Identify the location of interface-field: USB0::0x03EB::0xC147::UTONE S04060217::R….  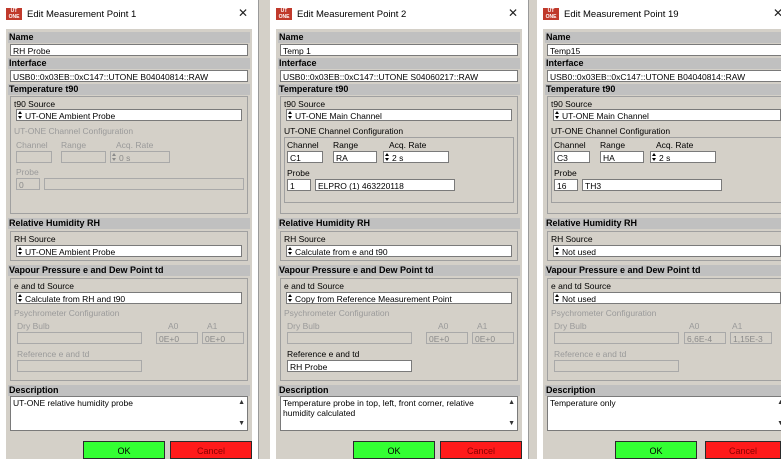
(399, 76).